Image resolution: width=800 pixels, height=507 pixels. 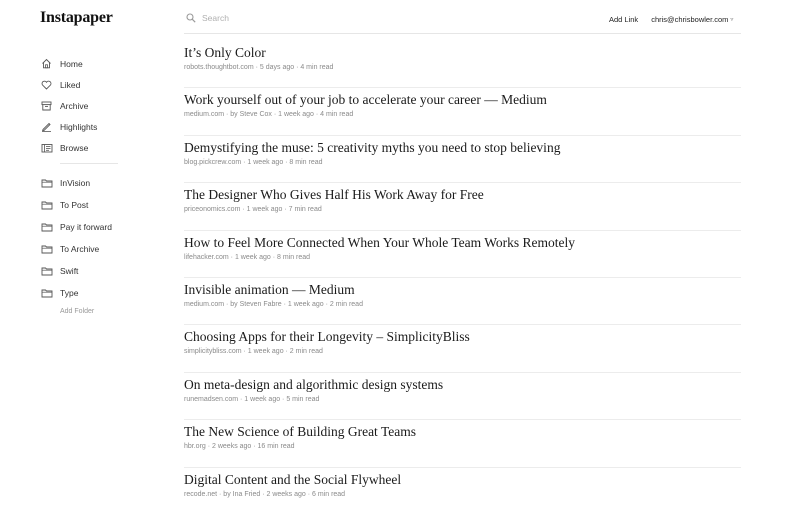 I want to click on sidebar-item-label: To Post, so click(x=74, y=205).